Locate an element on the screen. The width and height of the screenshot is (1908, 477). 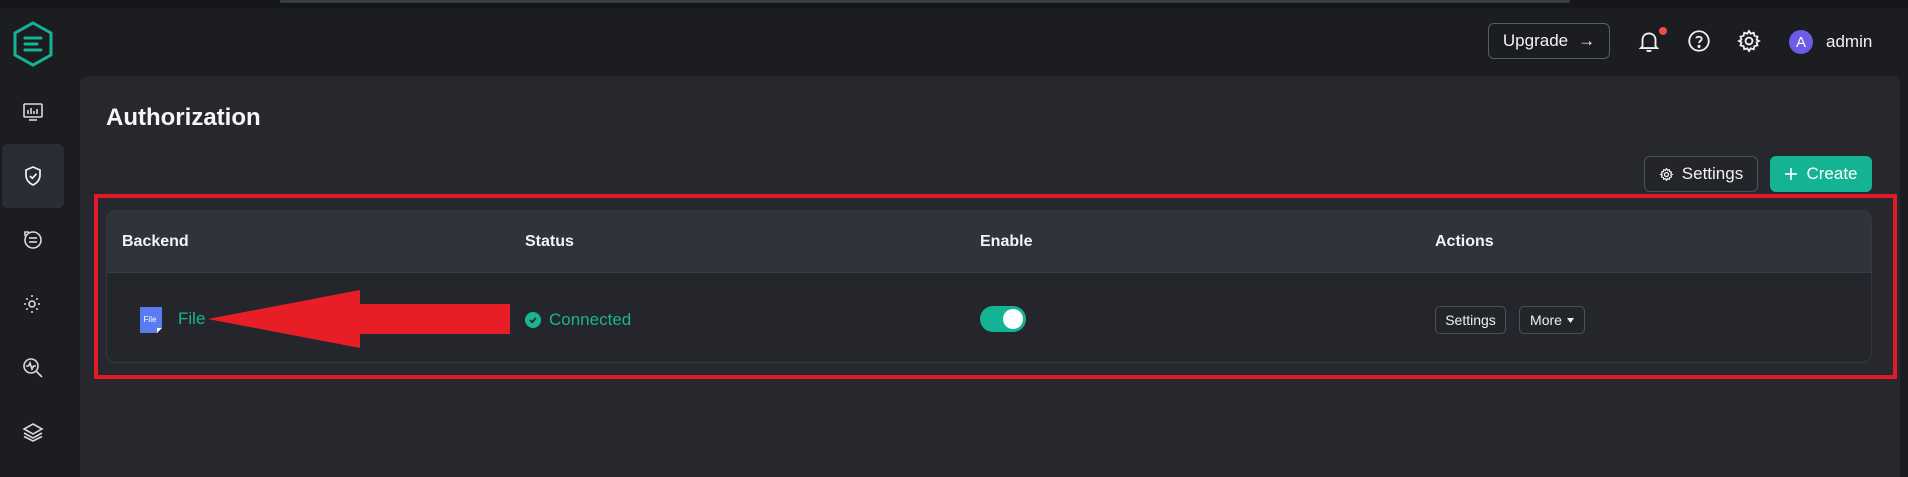
search-pulse-icon is located at coordinates (33, 368).